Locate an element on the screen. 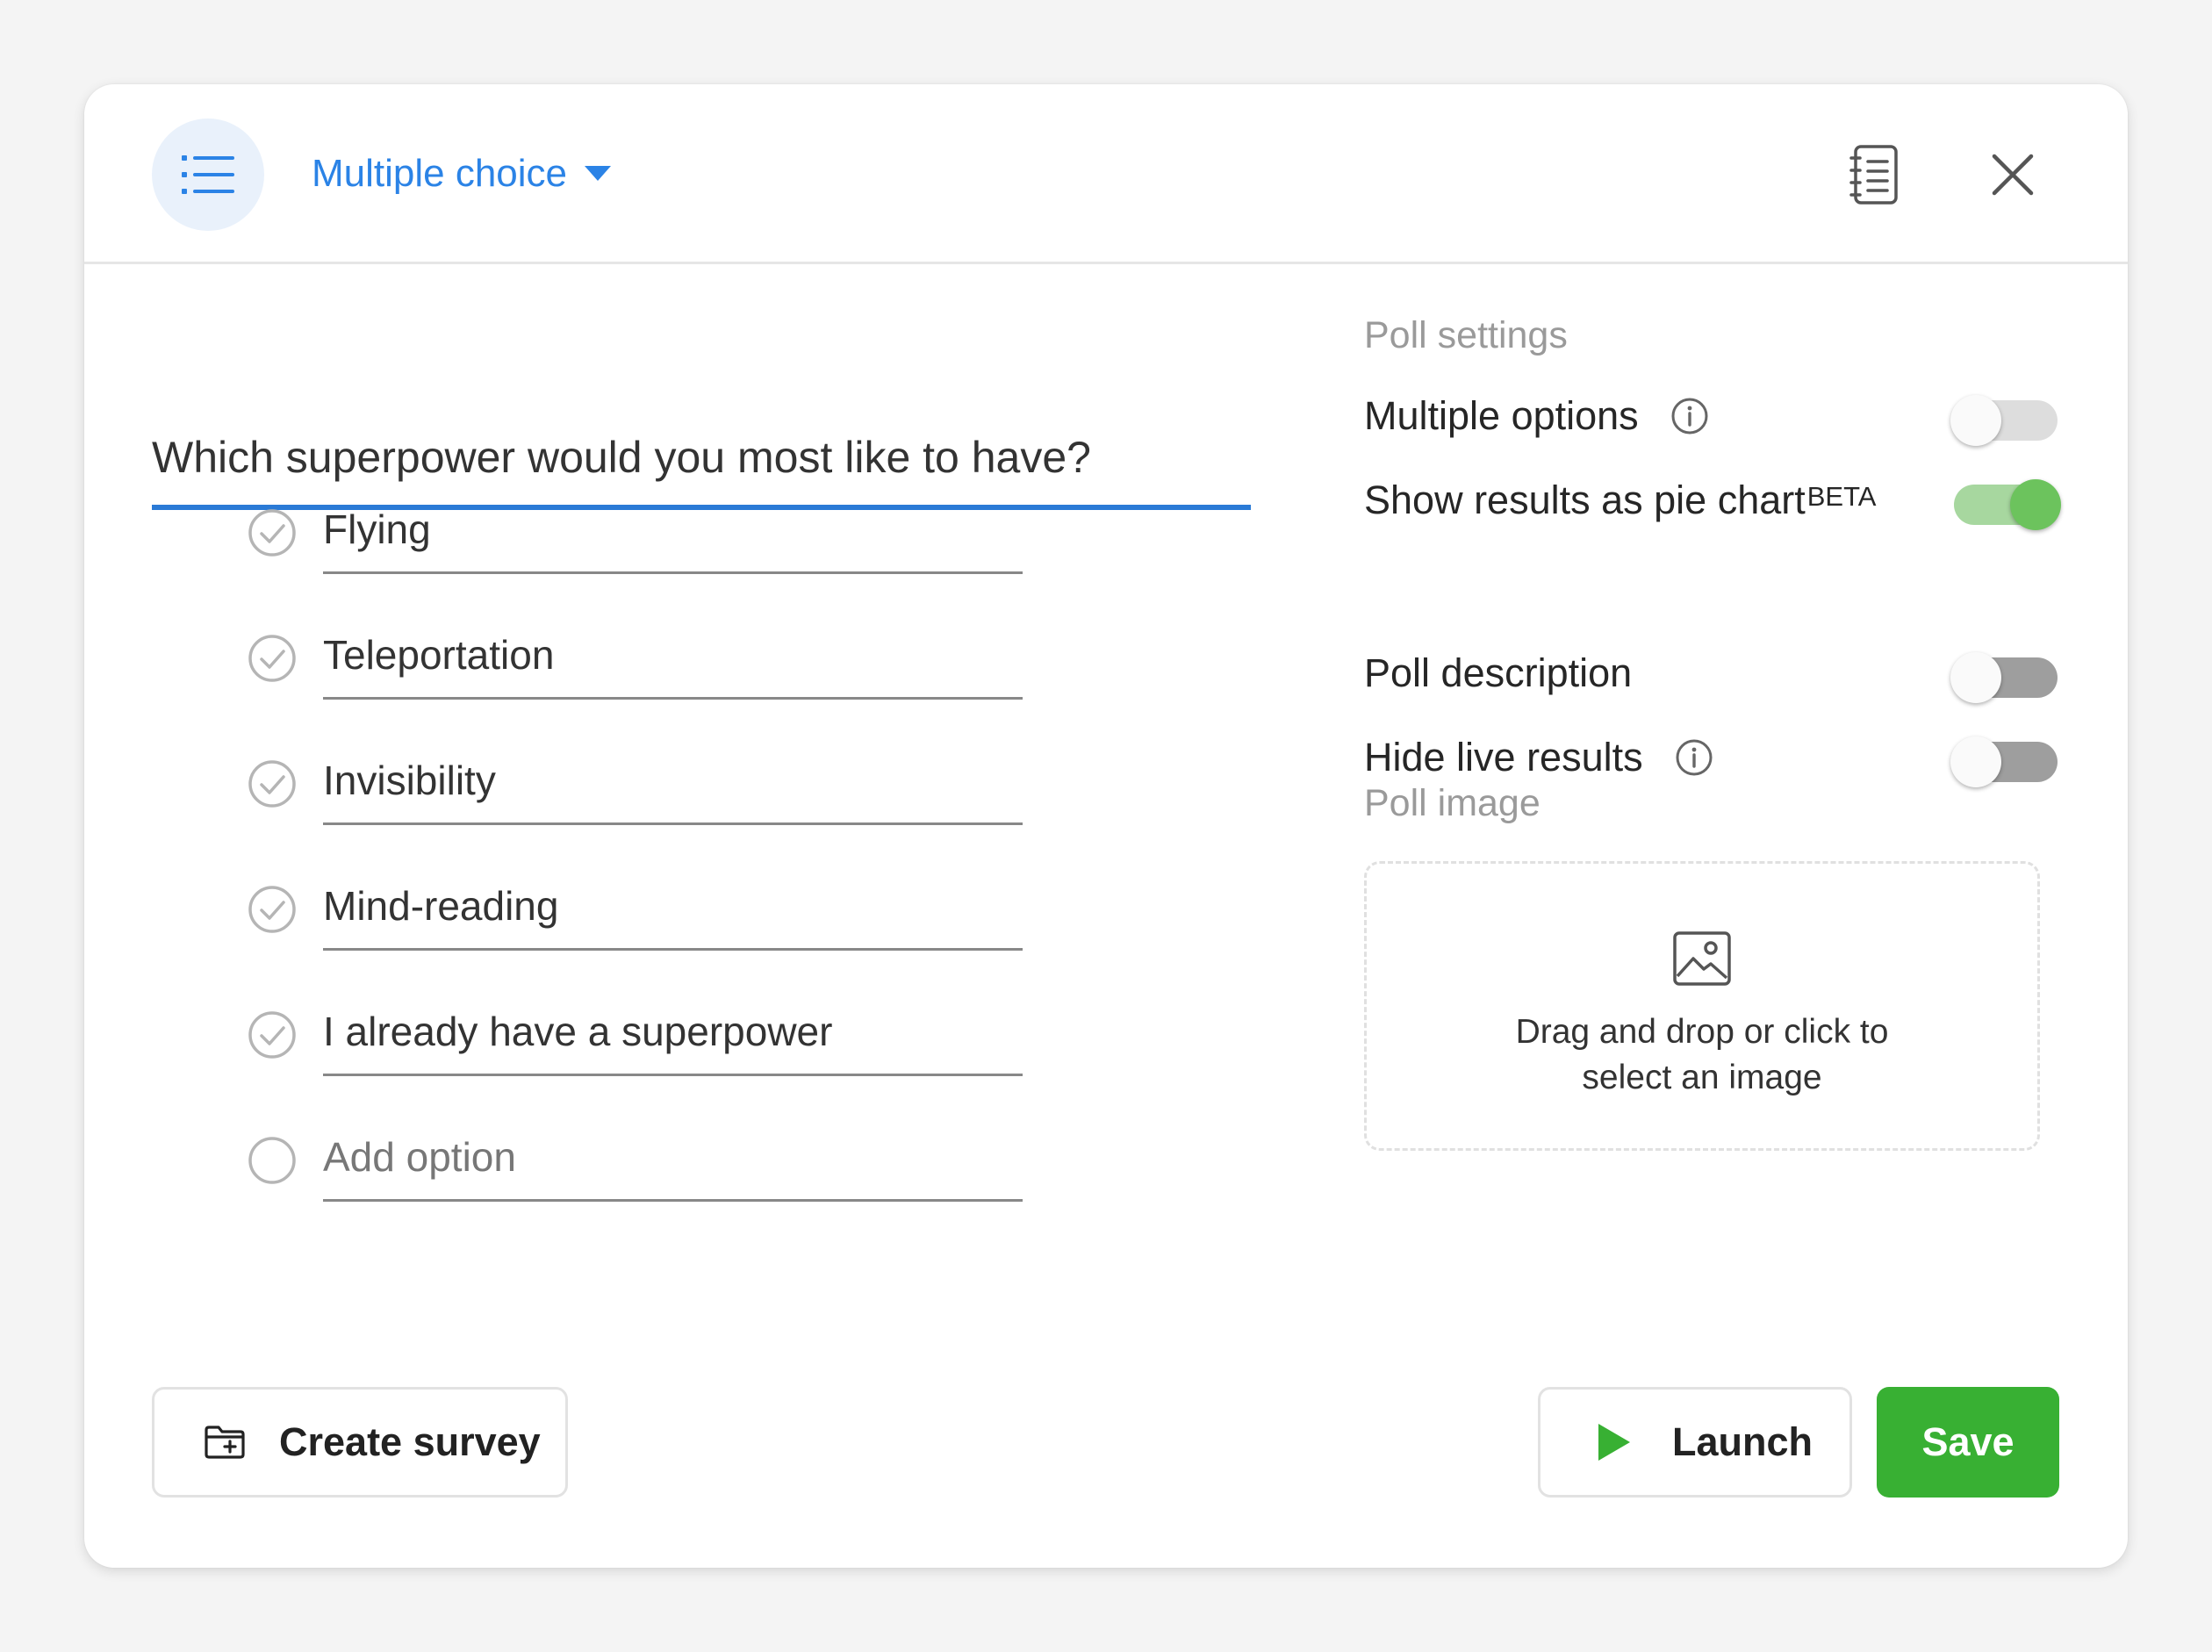 The height and width of the screenshot is (1652, 2212). close-button is located at coordinates (2013, 175).